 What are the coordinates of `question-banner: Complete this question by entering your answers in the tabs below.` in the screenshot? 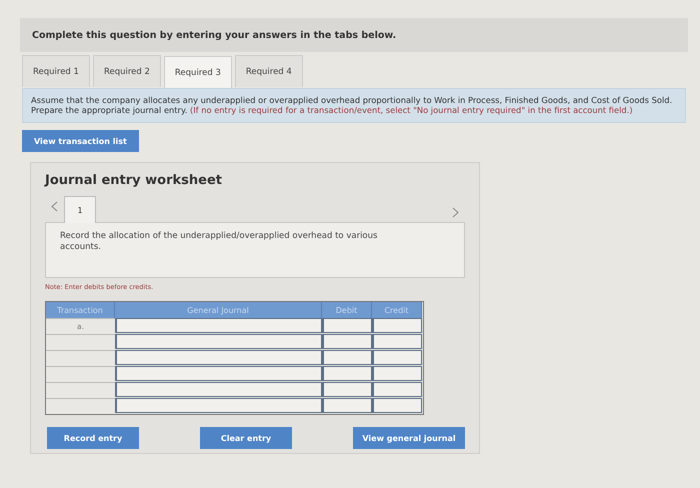 It's located at (354, 35).